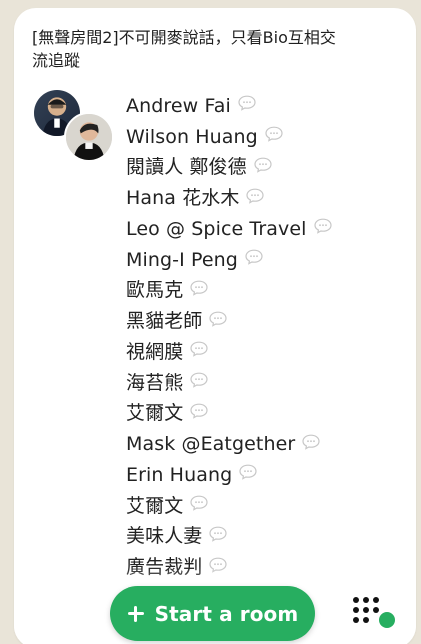 The image size is (421, 644). What do you see at coordinates (179, 474) in the screenshot?
I see `speaker-name: Erin Huang` at bounding box center [179, 474].